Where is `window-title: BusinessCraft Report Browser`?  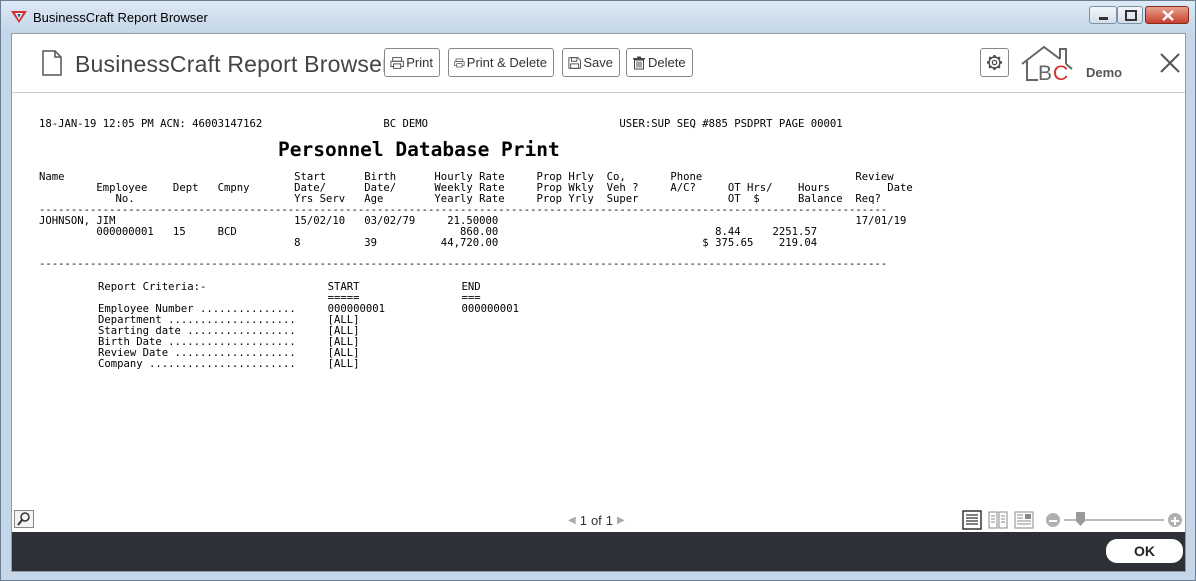 window-title: BusinessCraft Report Browser is located at coordinates (120, 17).